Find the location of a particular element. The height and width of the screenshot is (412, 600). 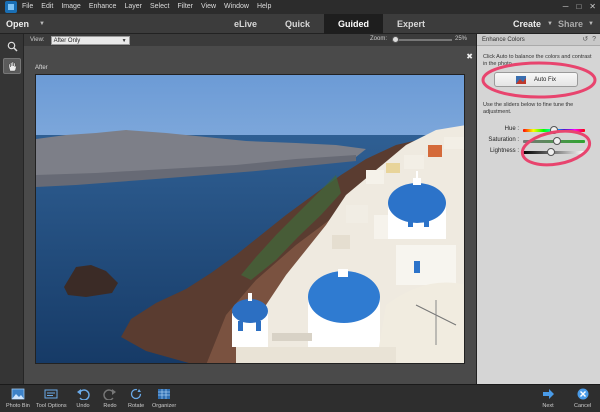

photo-bin-button: Photo Bin is located at coordinates (18, 398).